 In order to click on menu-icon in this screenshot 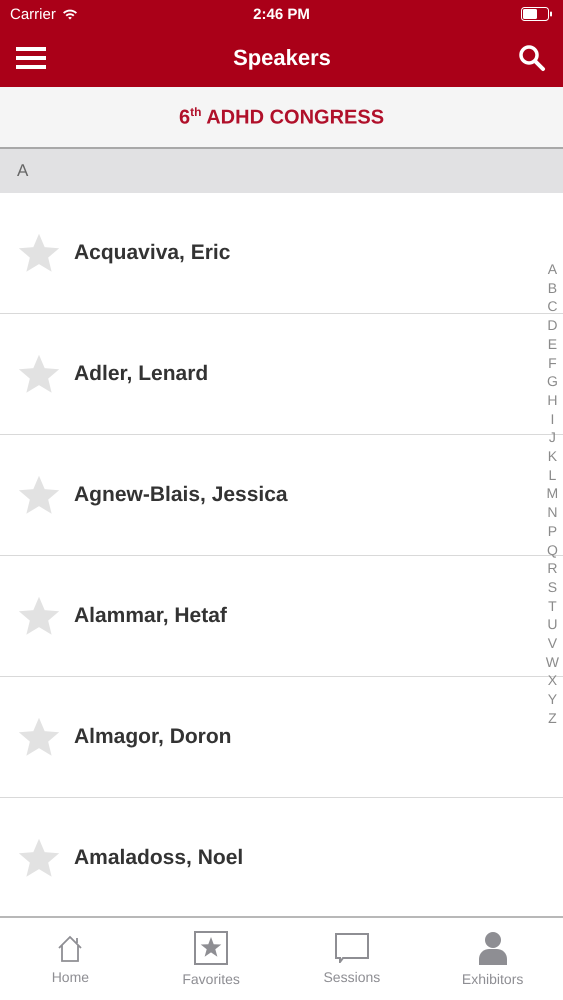, I will do `click(31, 57)`.